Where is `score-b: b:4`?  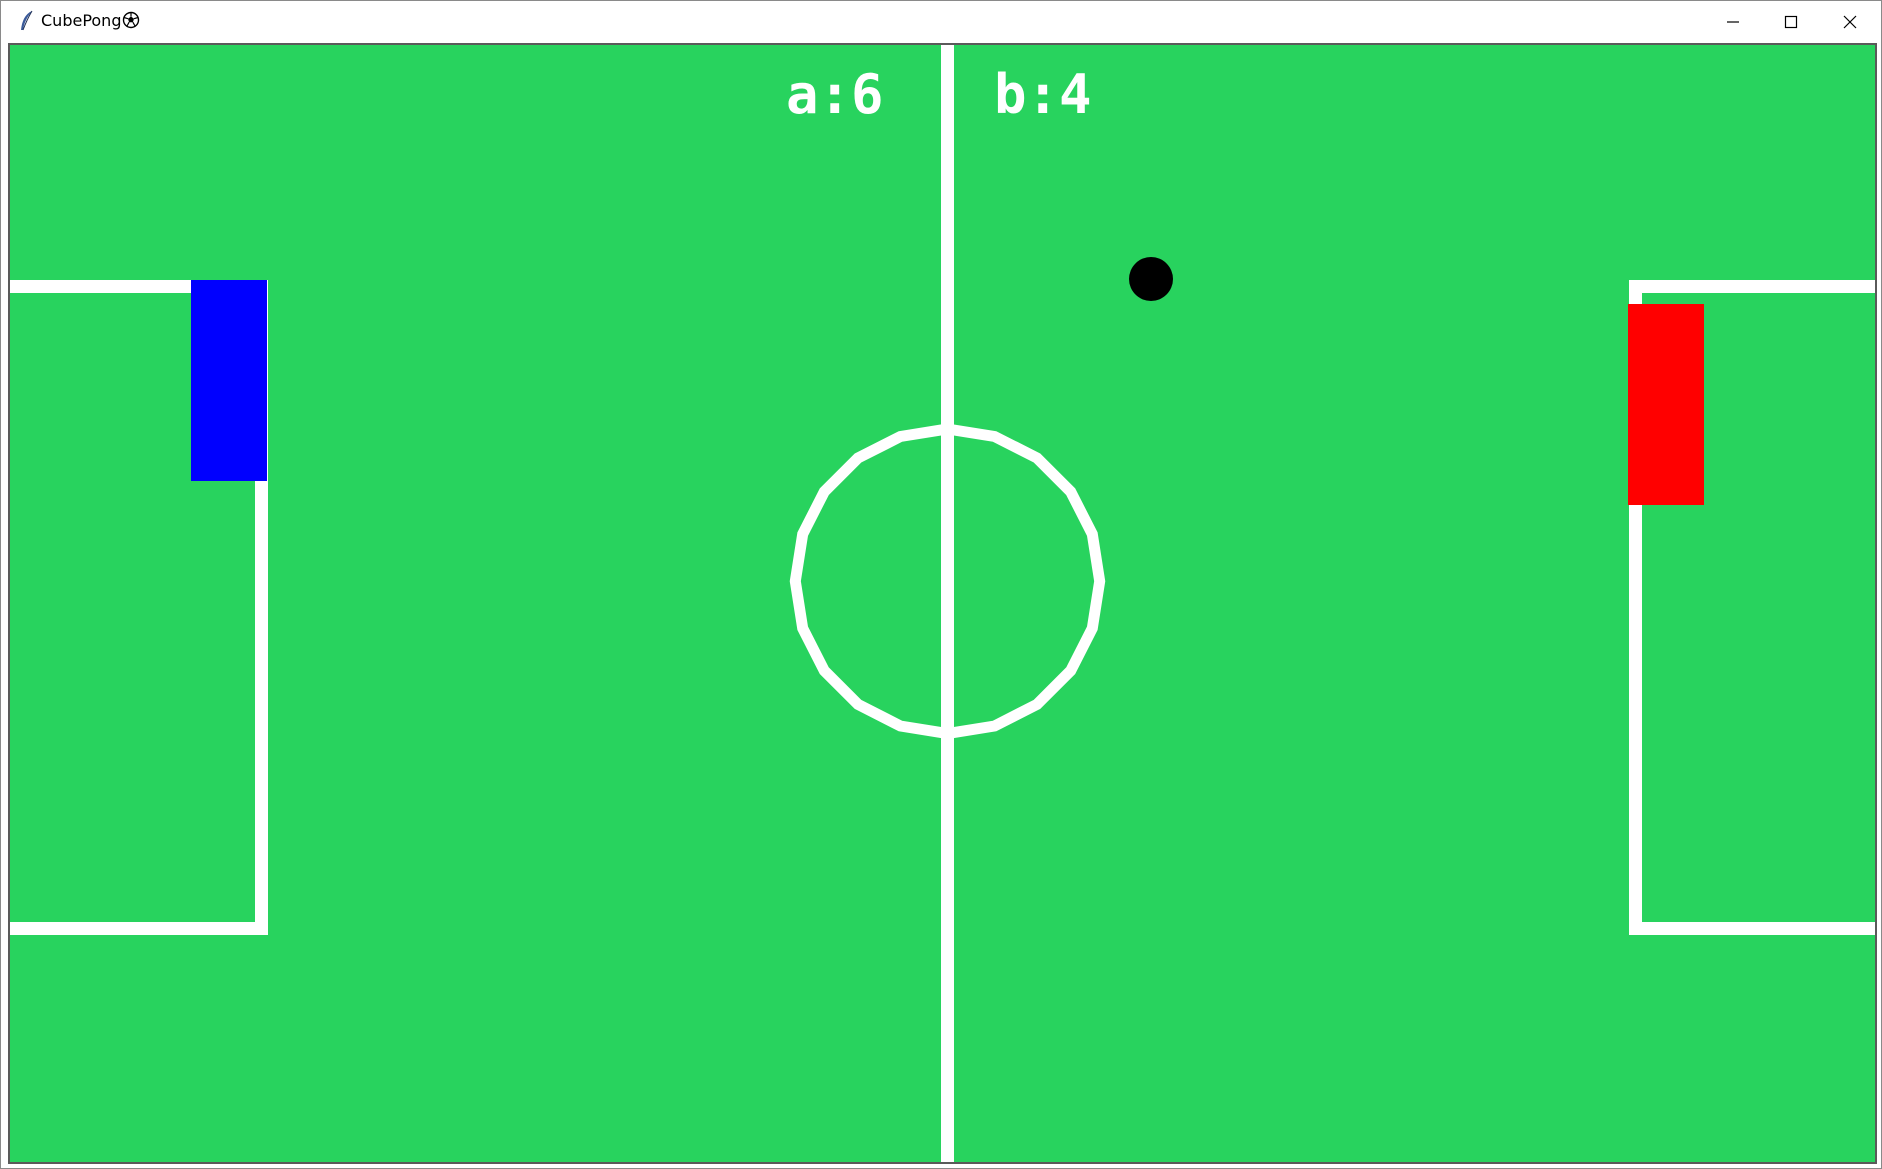 score-b: b:4 is located at coordinates (1043, 94).